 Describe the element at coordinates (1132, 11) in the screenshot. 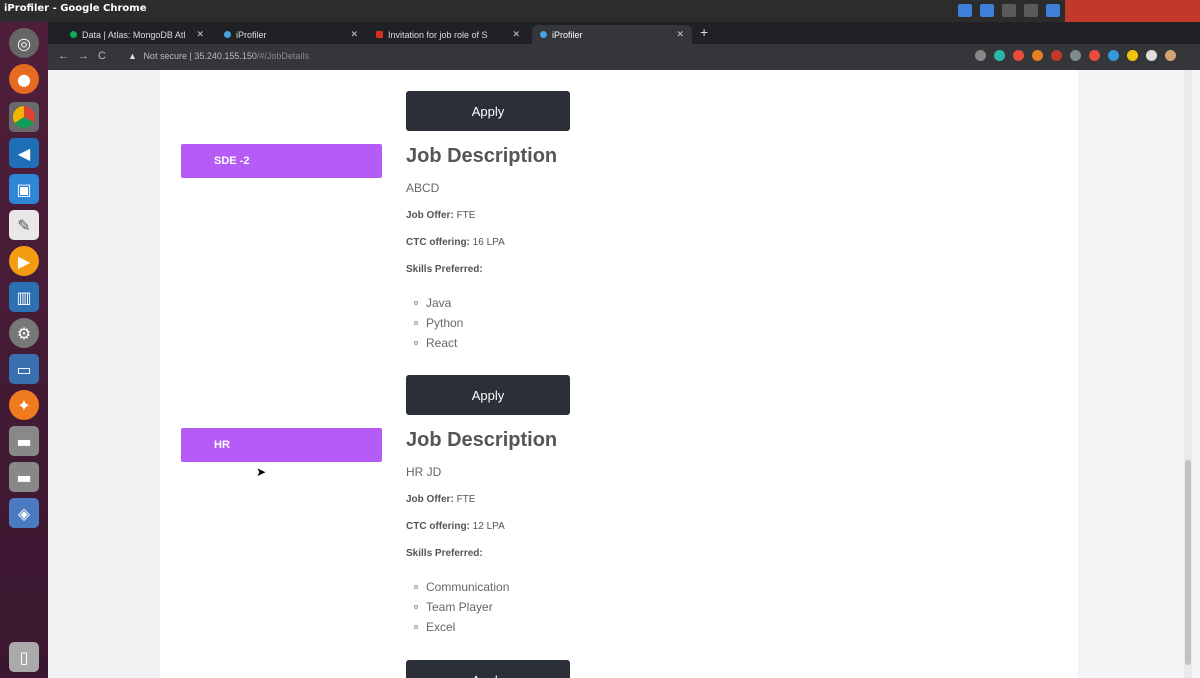

I see `redacted-area` at that location.